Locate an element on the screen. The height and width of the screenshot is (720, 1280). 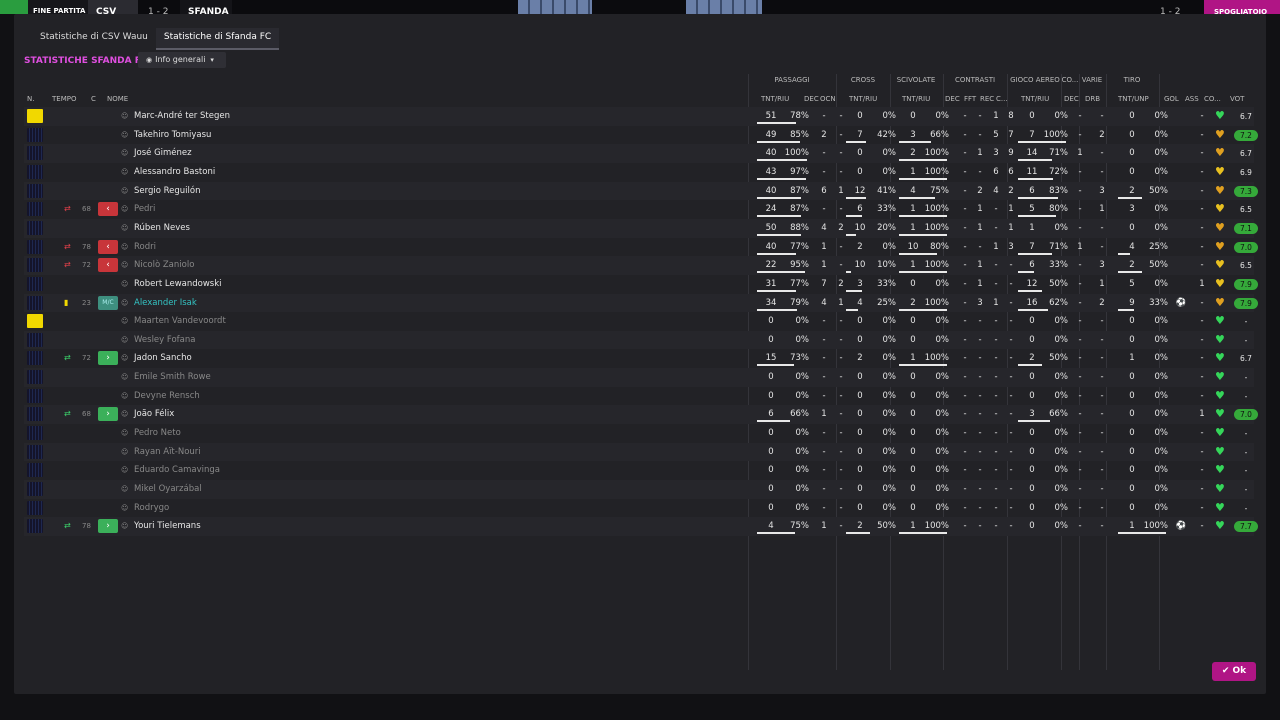
crosses-pct: 0% is located at coordinates (889, 171).